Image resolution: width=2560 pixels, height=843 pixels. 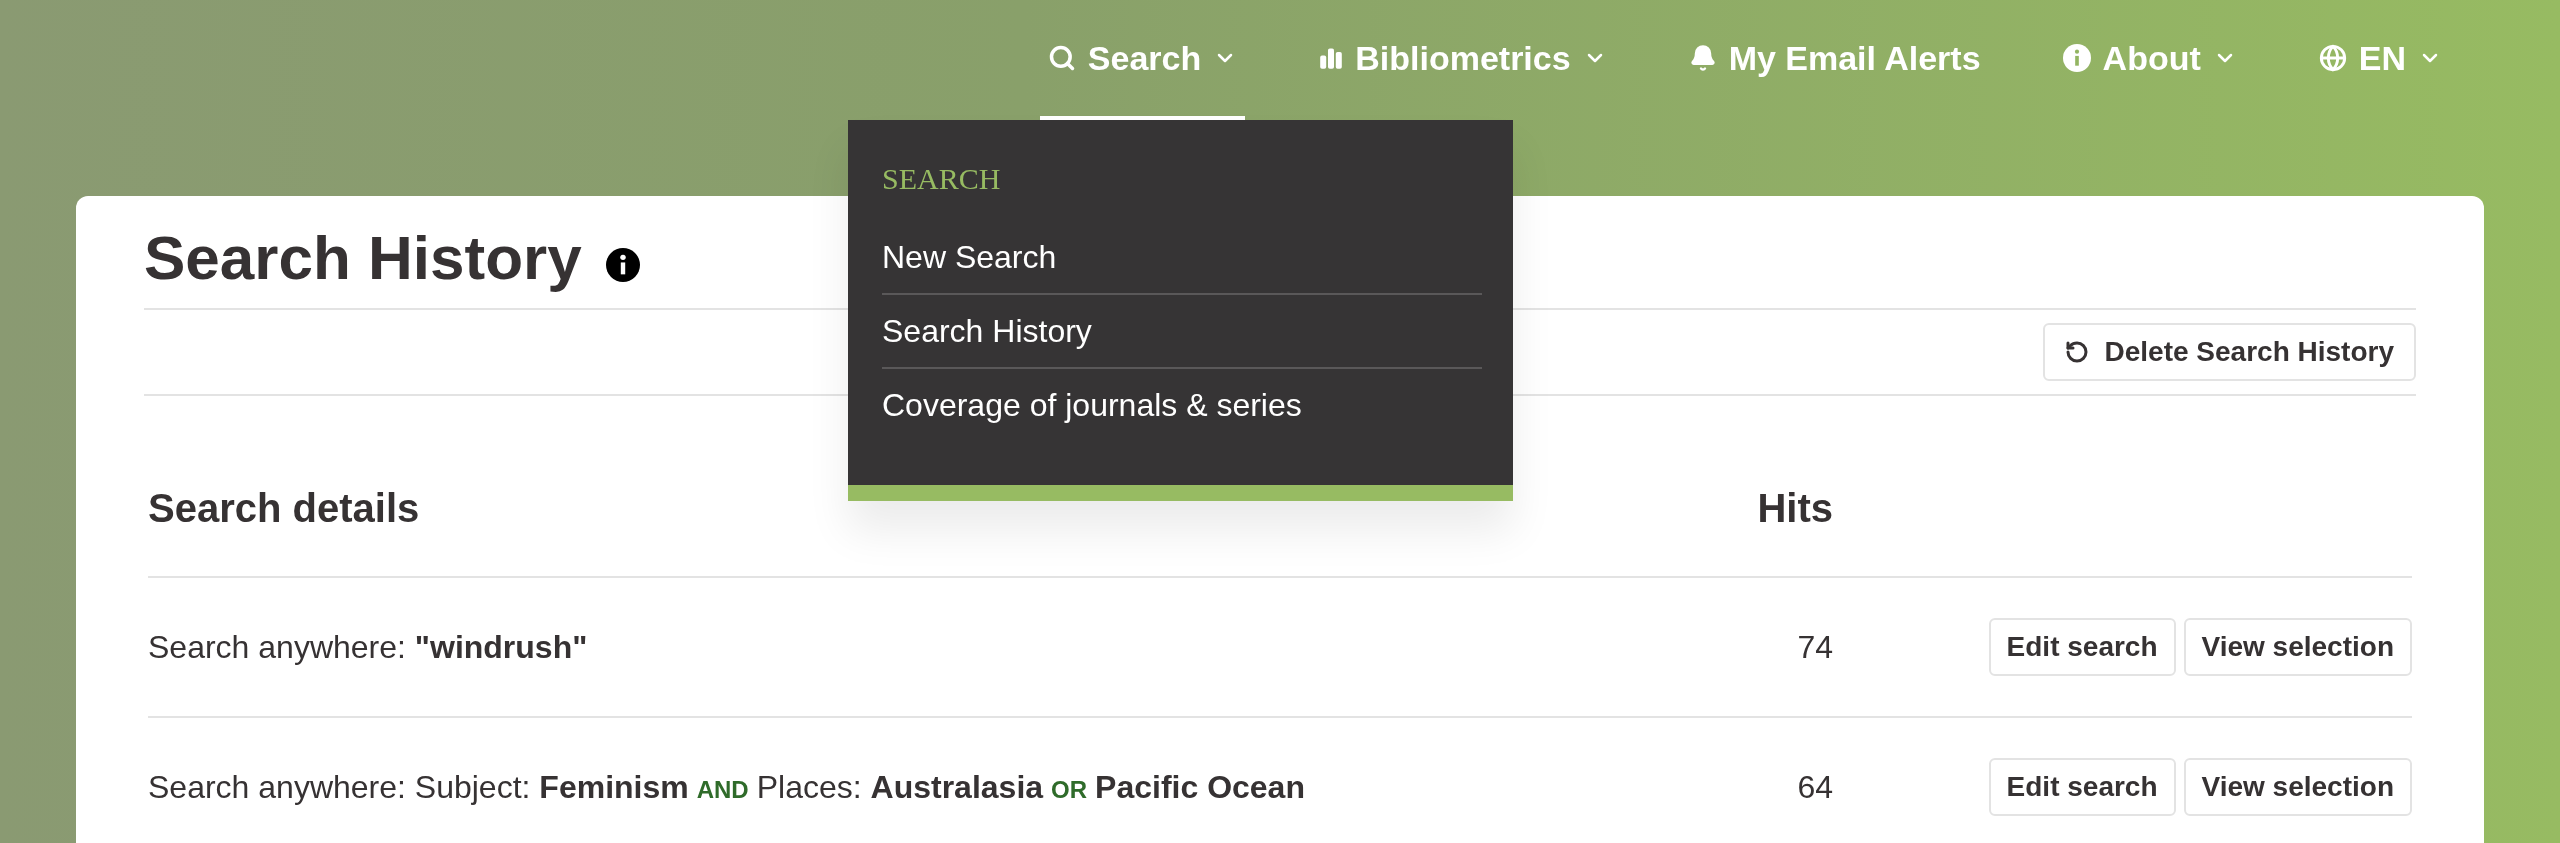 I want to click on search-query: Search anywhere: "windrush", so click(x=368, y=647).